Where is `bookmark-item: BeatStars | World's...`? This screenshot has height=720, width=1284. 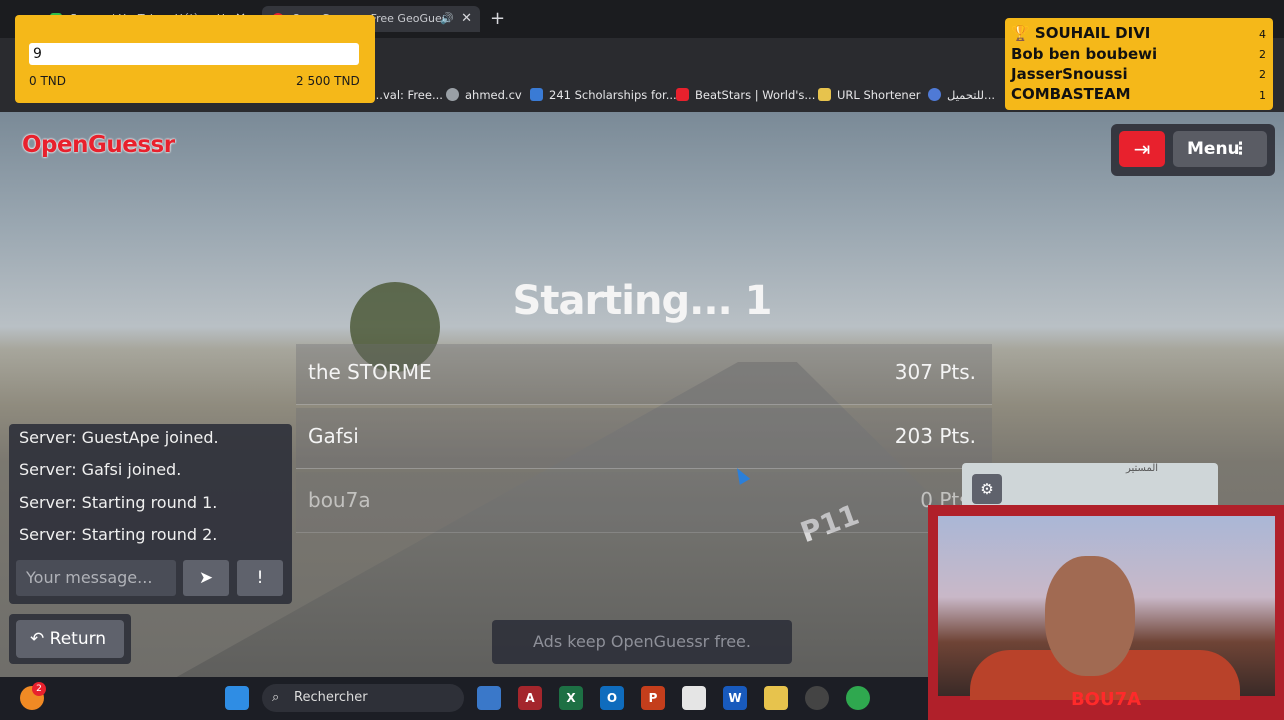 bookmark-item: BeatStars | World's... is located at coordinates (745, 95).